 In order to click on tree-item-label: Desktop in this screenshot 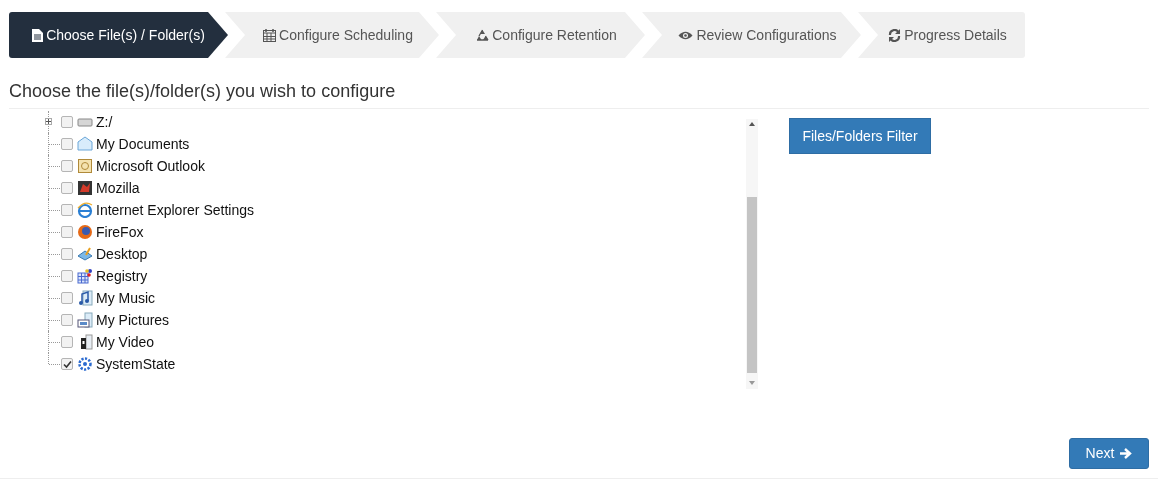, I will do `click(122, 254)`.